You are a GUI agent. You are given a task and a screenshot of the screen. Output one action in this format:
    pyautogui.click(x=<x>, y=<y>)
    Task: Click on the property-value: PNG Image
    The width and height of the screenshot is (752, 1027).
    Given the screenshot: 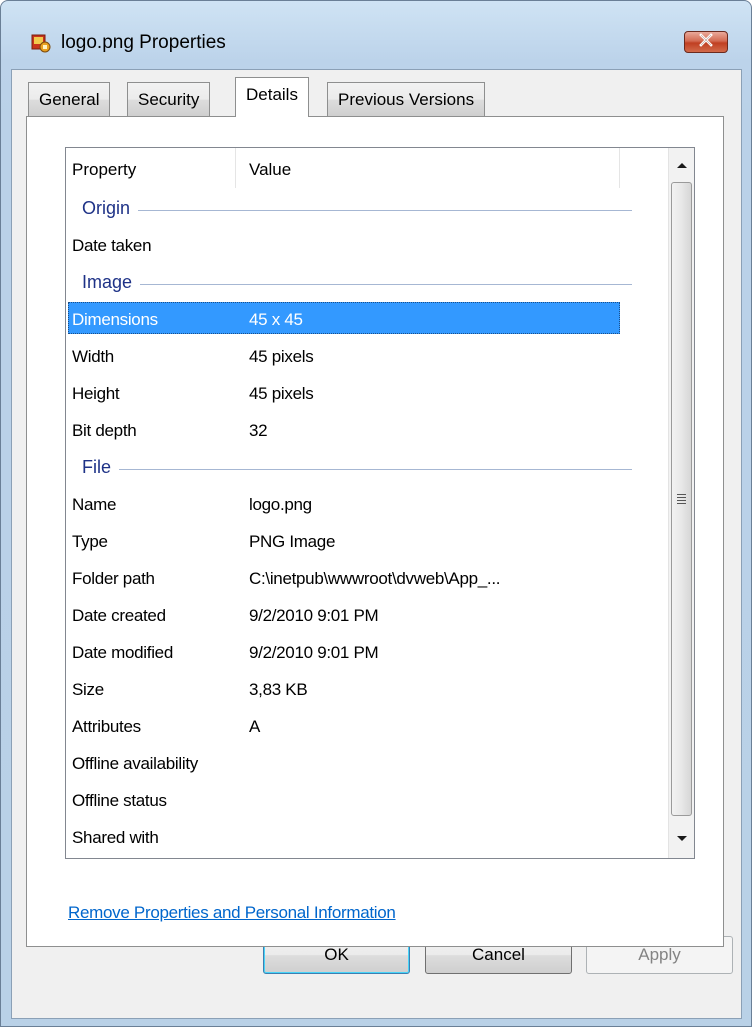 What is the action you would take?
    pyautogui.click(x=292, y=541)
    